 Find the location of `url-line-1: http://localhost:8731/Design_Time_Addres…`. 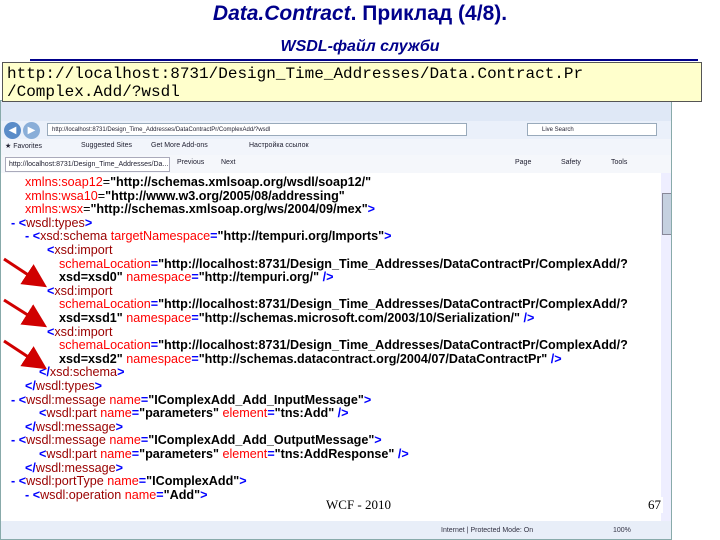

url-line-1: http://localhost:8731/Design_Time_Addres… is located at coordinates (295, 74).